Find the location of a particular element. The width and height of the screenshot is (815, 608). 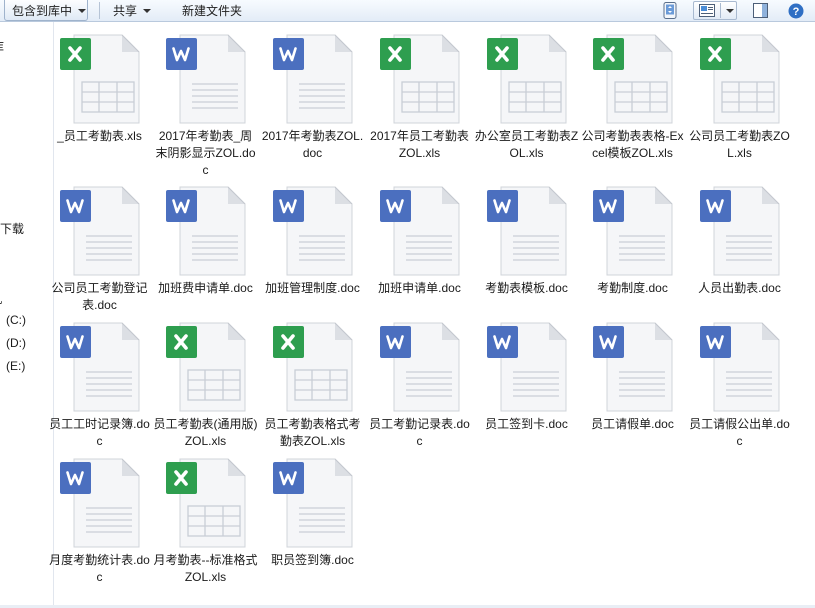

nav-item-downloads: 下载 is located at coordinates (12, 228).